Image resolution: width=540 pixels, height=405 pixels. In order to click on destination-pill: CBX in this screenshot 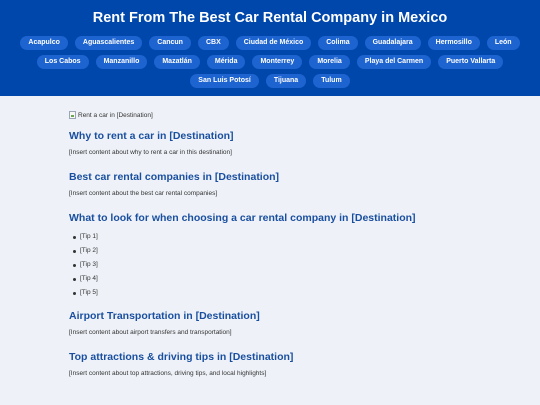, I will do `click(213, 43)`.